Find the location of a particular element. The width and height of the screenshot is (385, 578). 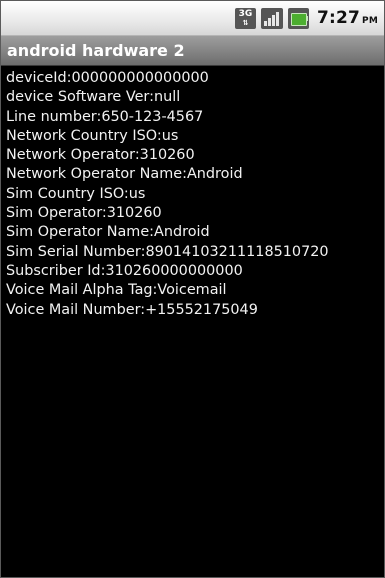

info-row: Voice Mail Alpha Tag:Voicemail is located at coordinates (193, 290).